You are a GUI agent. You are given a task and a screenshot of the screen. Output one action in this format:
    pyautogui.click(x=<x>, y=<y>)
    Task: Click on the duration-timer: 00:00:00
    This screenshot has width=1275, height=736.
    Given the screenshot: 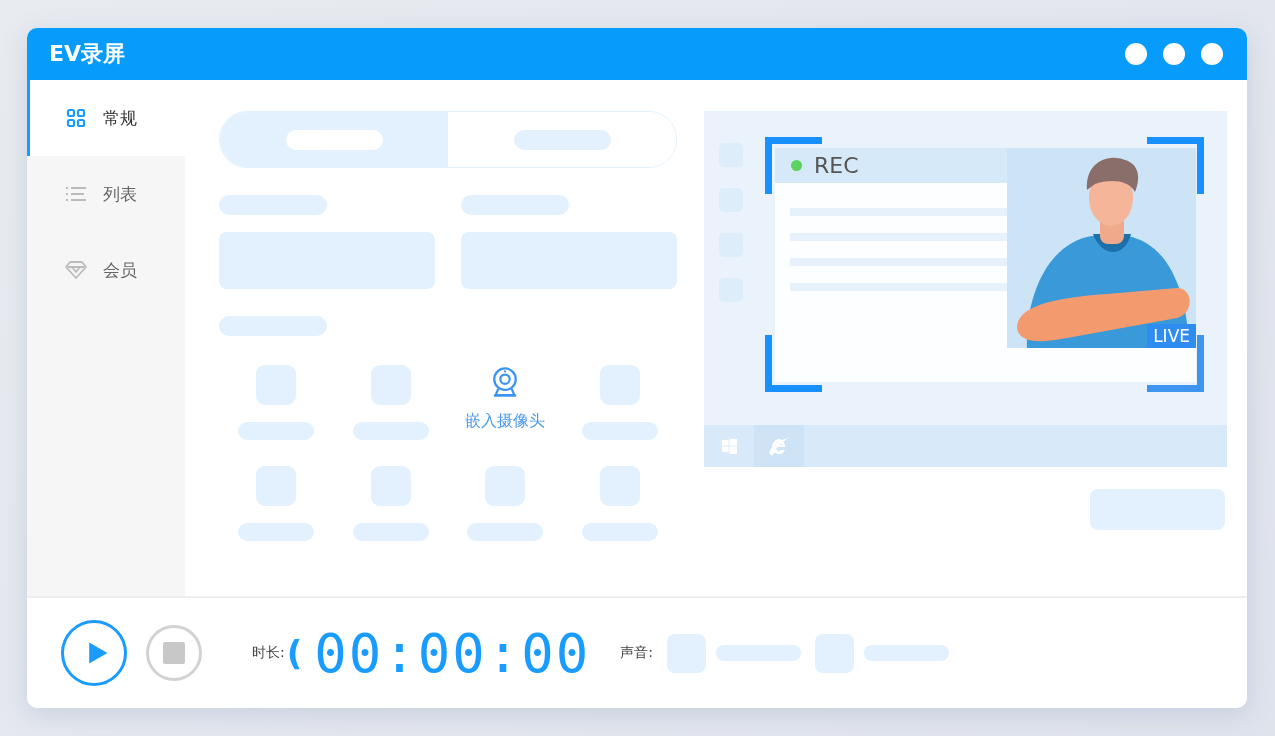 What is the action you would take?
    pyautogui.click(x=452, y=653)
    